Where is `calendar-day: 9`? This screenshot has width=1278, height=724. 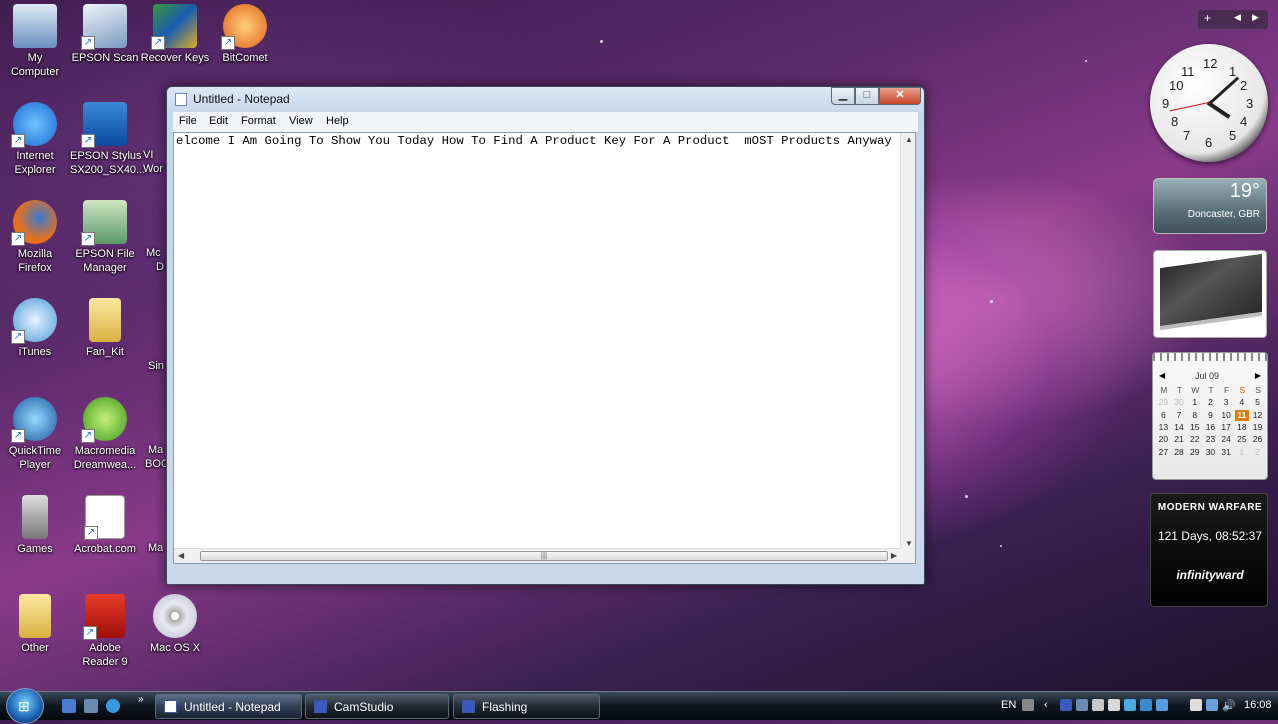 calendar-day: 9 is located at coordinates (1210, 415).